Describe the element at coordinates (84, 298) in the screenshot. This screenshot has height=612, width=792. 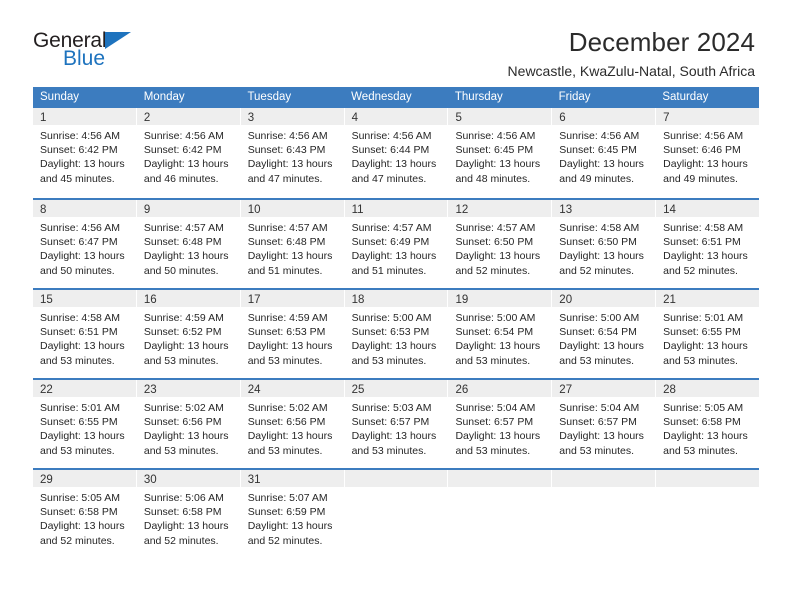
I see `day-number-band: 15` at that location.